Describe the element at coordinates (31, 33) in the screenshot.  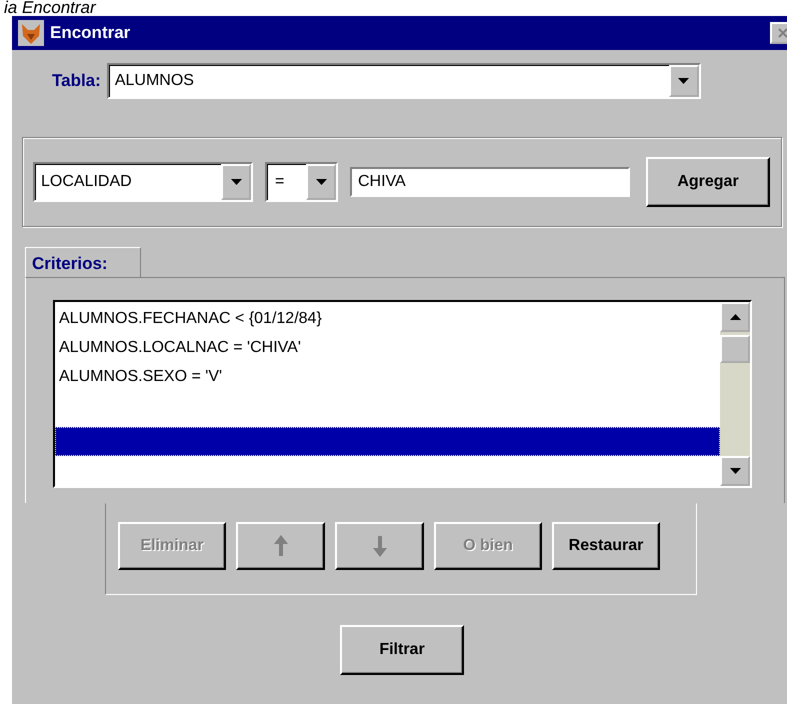
I see `fox-icon` at that location.